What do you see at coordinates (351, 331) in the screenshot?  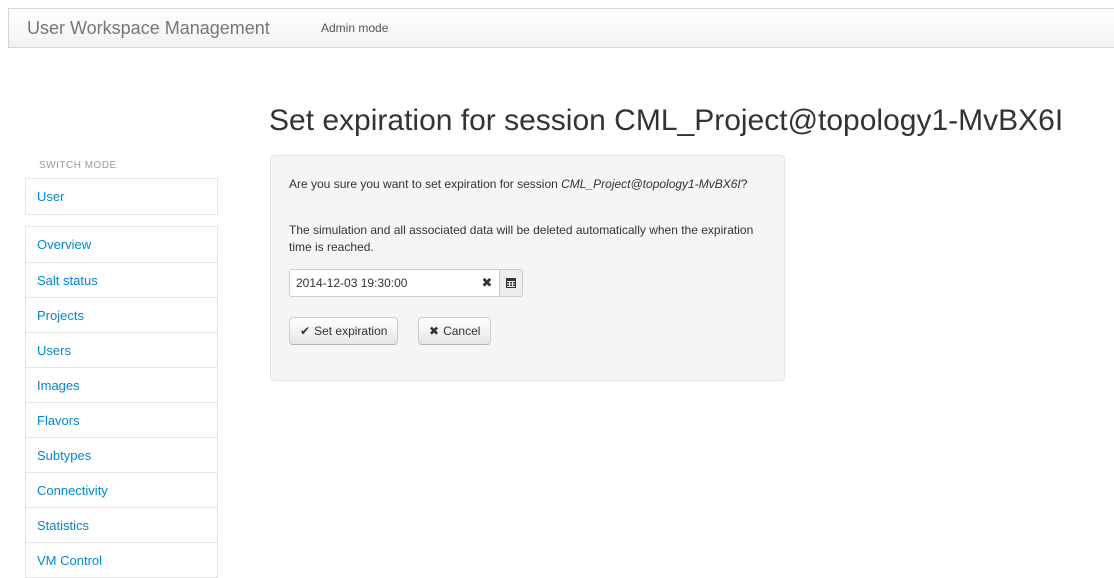 I see `set-expiration-label: Set expiration` at bounding box center [351, 331].